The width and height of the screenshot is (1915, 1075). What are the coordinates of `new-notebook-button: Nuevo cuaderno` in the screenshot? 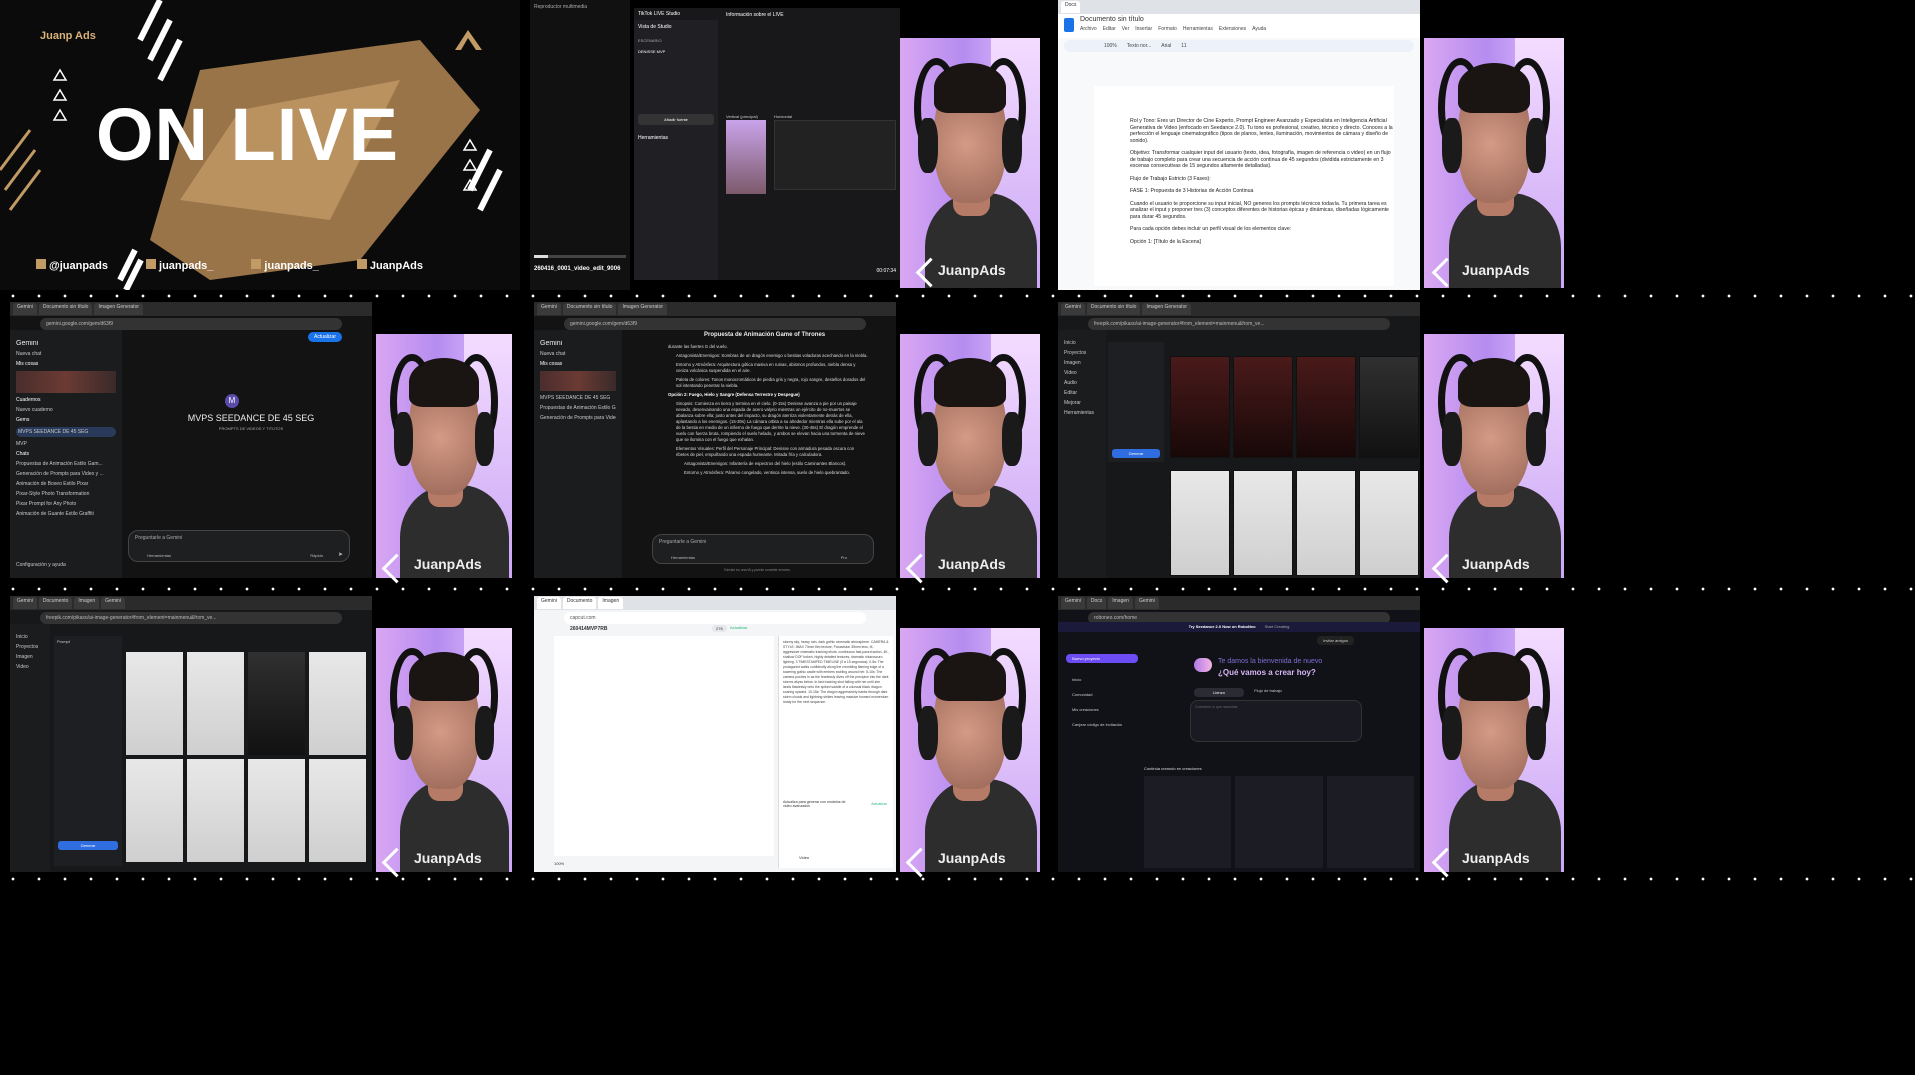 It's located at (66, 410).